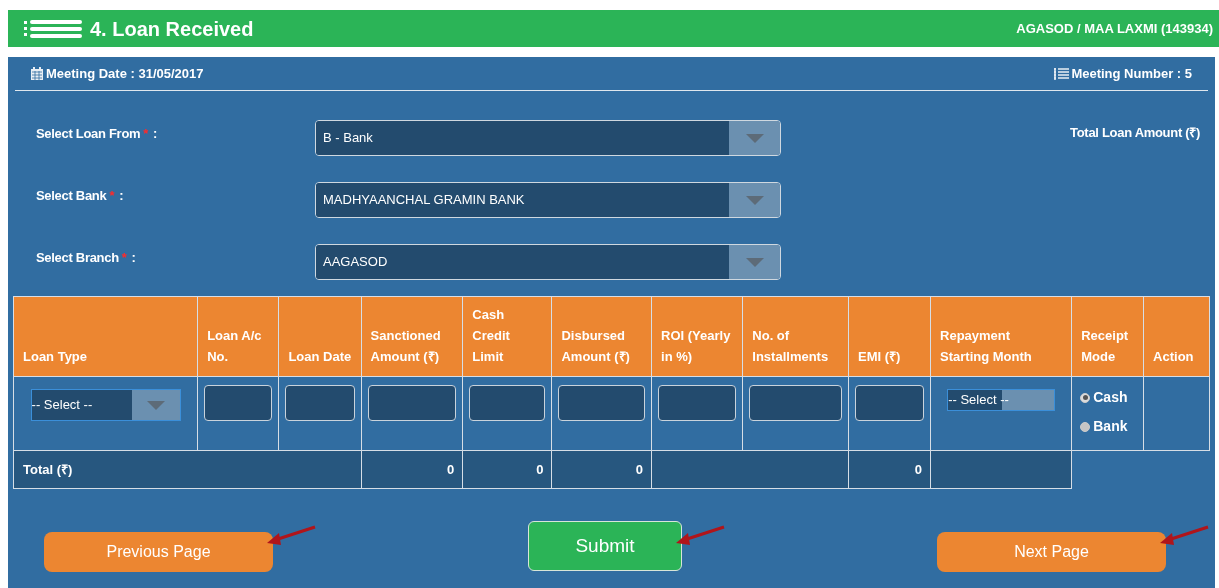  I want to click on receipt-mode-radio: Bank, so click(1112, 426).